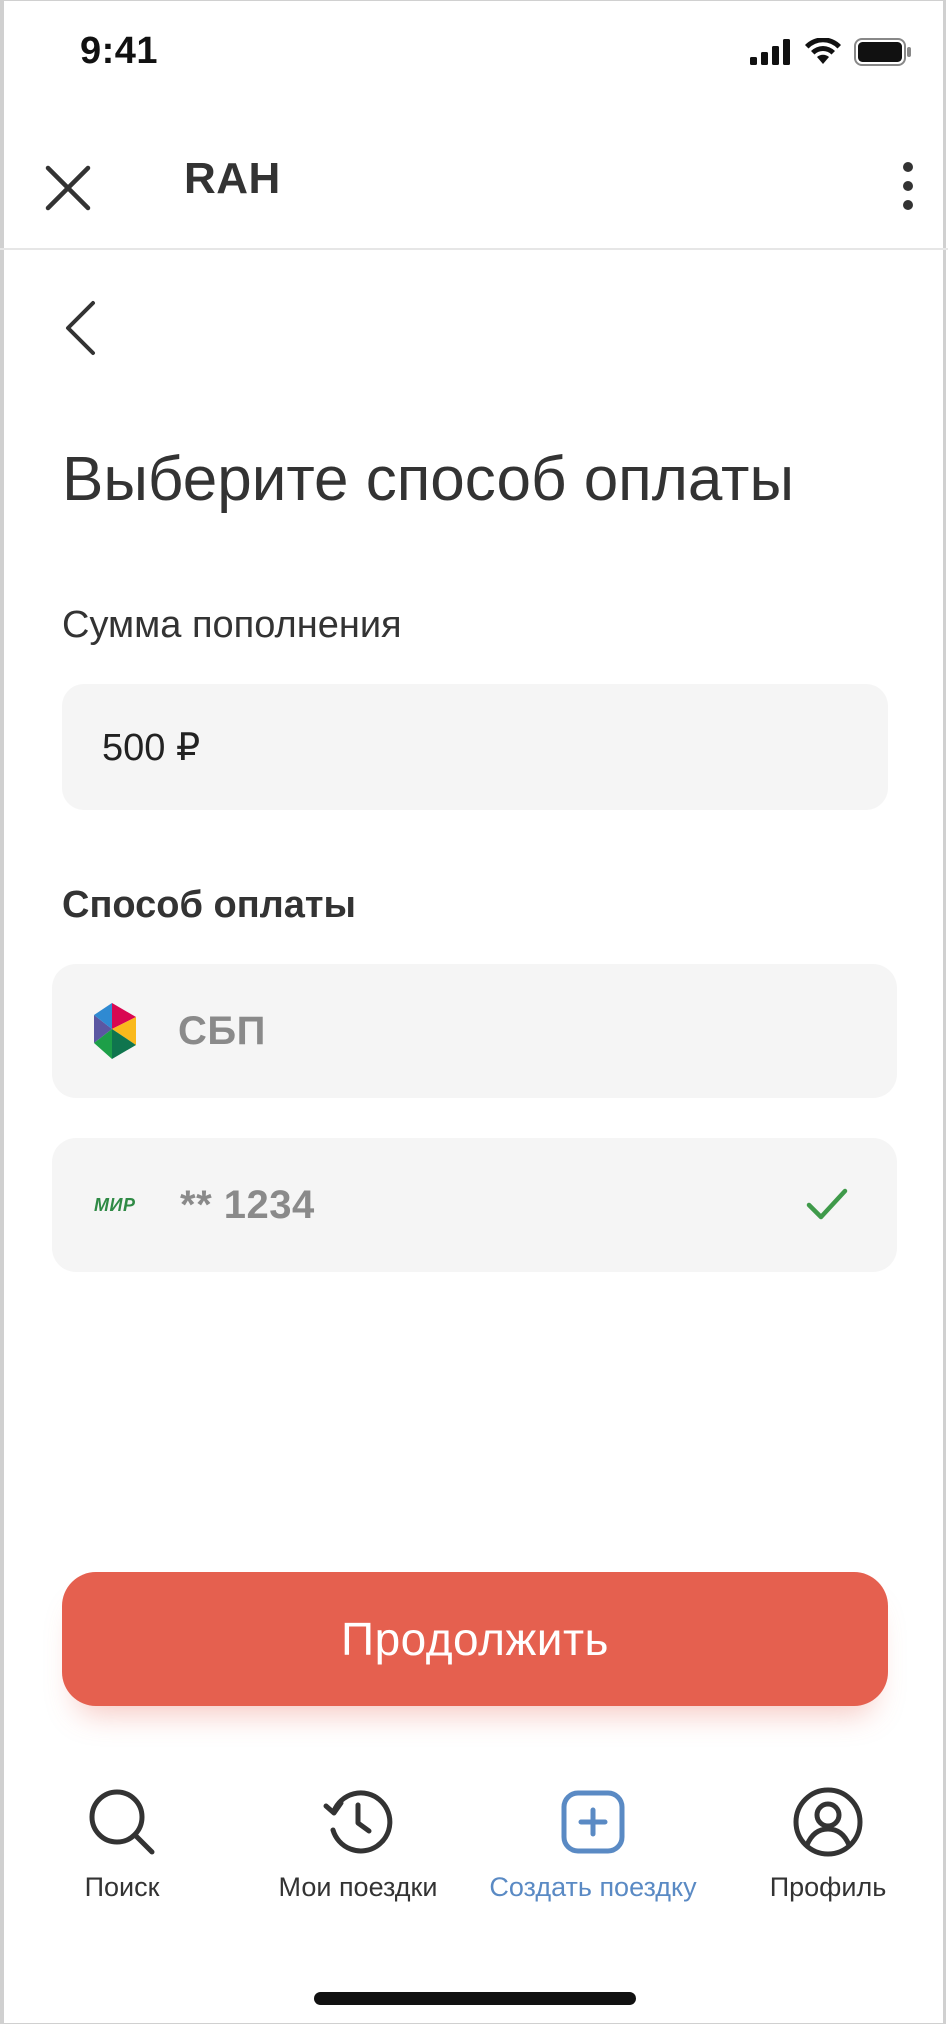 The height and width of the screenshot is (2026, 948). Describe the element at coordinates (593, 1822) in the screenshot. I see `plus-square-icon` at that location.